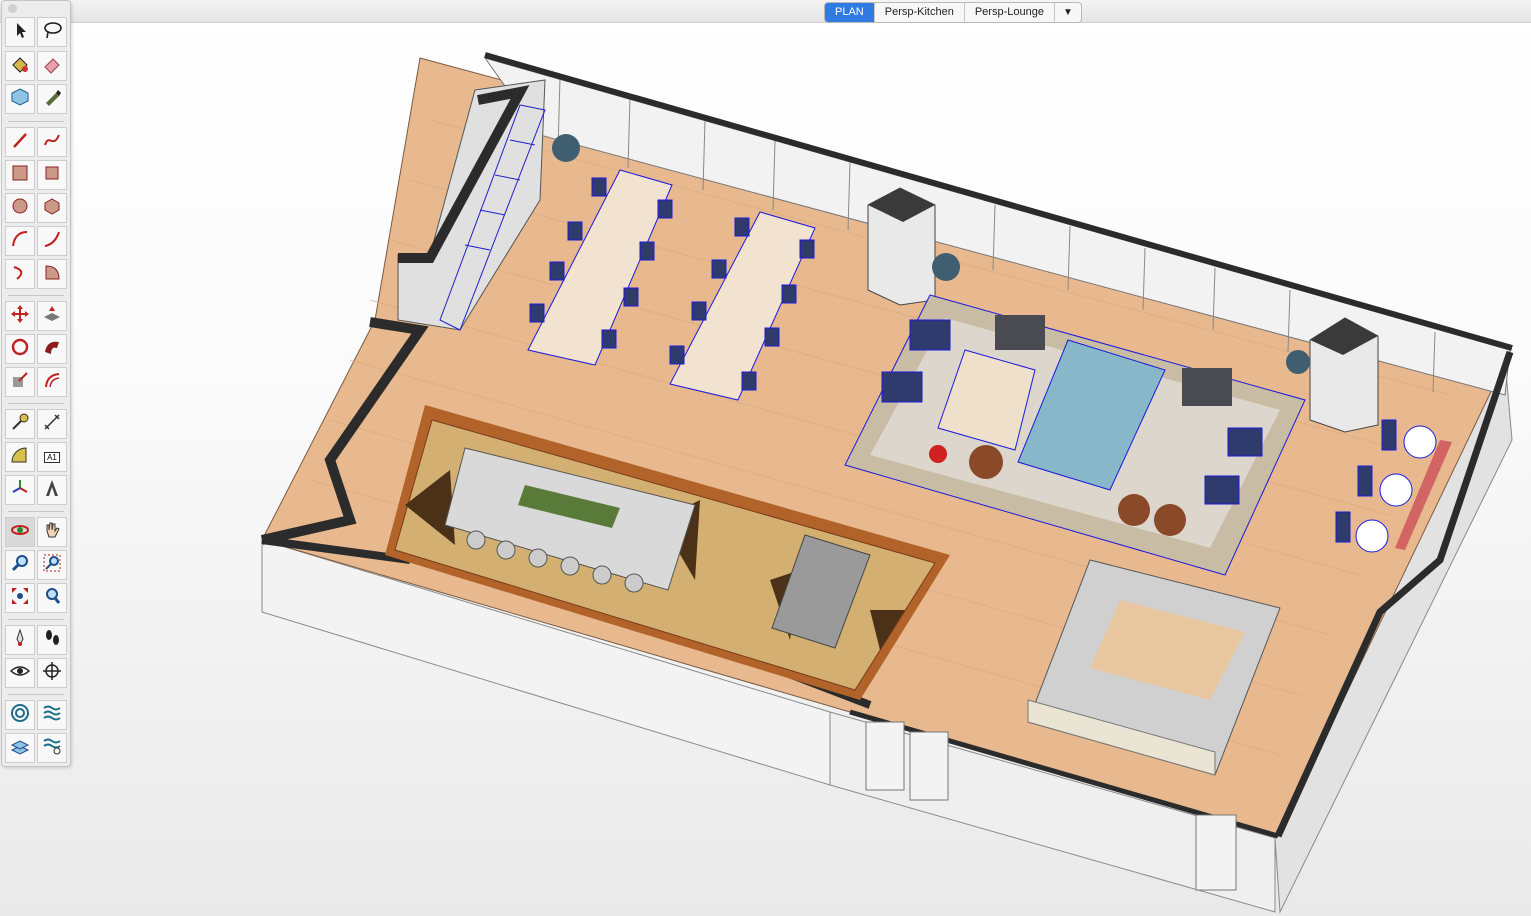  I want to click on zoom-tool-button, so click(20, 565).